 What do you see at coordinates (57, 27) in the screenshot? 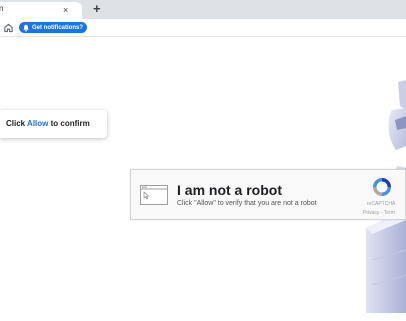
I see `notification-label: Get notifications?` at bounding box center [57, 27].